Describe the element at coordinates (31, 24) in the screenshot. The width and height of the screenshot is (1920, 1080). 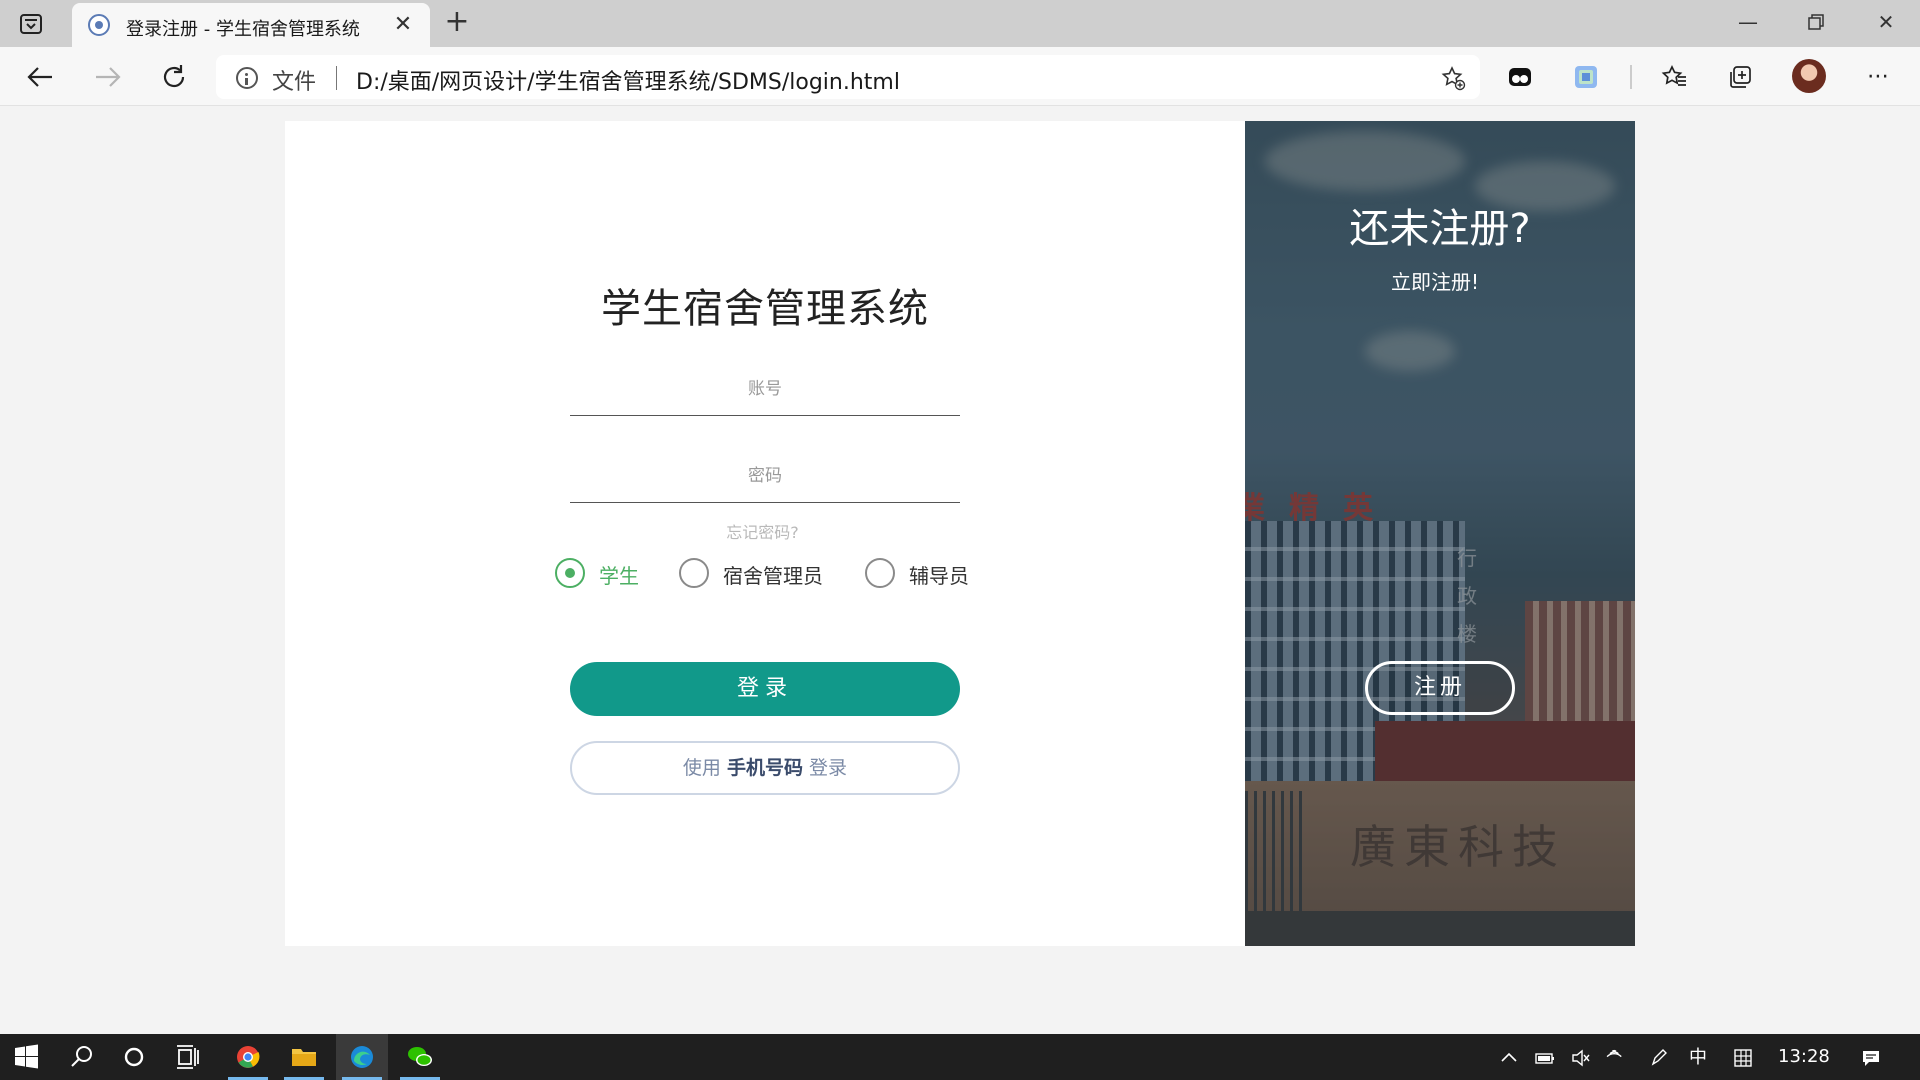
I see `tab-actions-icon` at that location.